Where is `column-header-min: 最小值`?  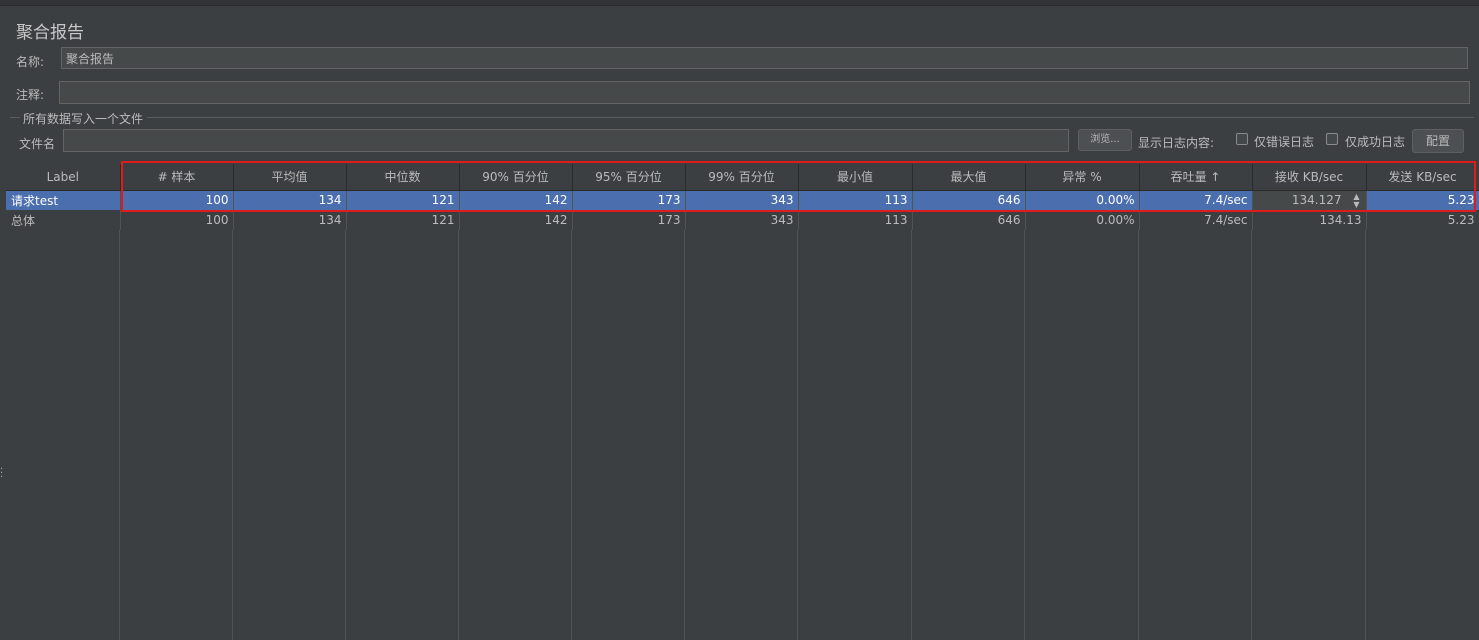
column-header-min: 最小值 is located at coordinates (855, 177).